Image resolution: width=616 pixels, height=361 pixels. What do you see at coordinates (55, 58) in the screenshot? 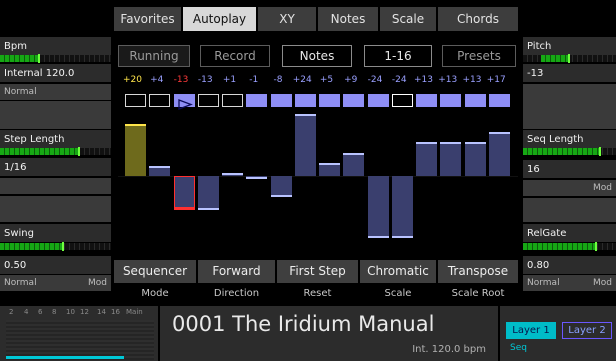
I see `bpm-meter` at bounding box center [55, 58].